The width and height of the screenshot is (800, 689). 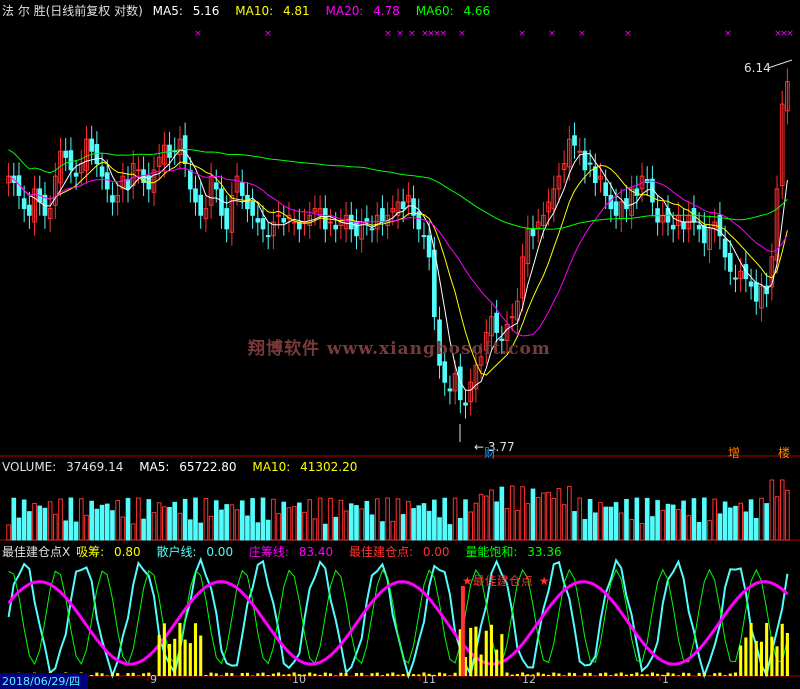 I want to click on xichou-label: 吸筹: 0.80, so click(x=108, y=552).